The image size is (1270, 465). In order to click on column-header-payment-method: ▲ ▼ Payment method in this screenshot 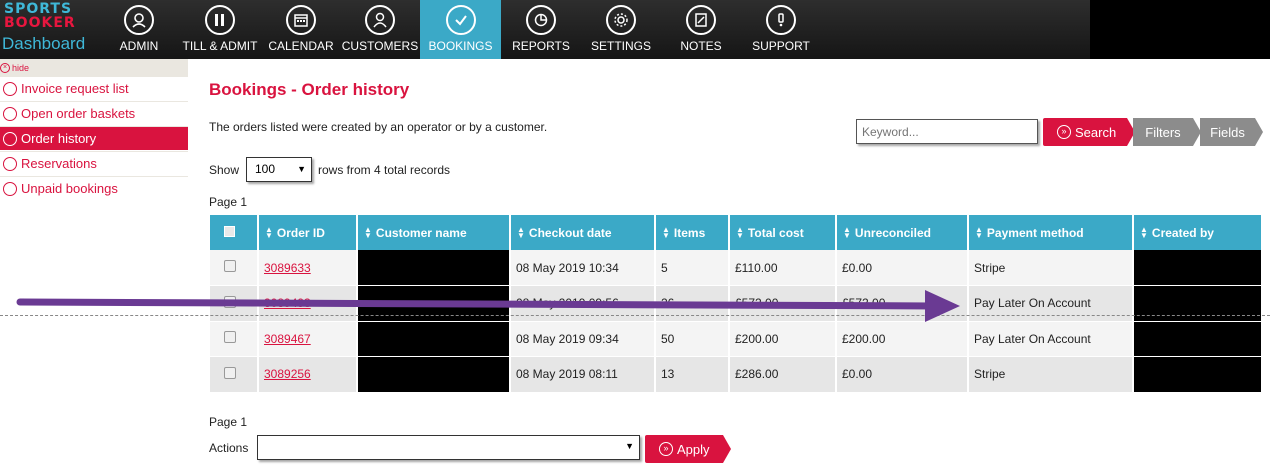, I will do `click(1051, 232)`.